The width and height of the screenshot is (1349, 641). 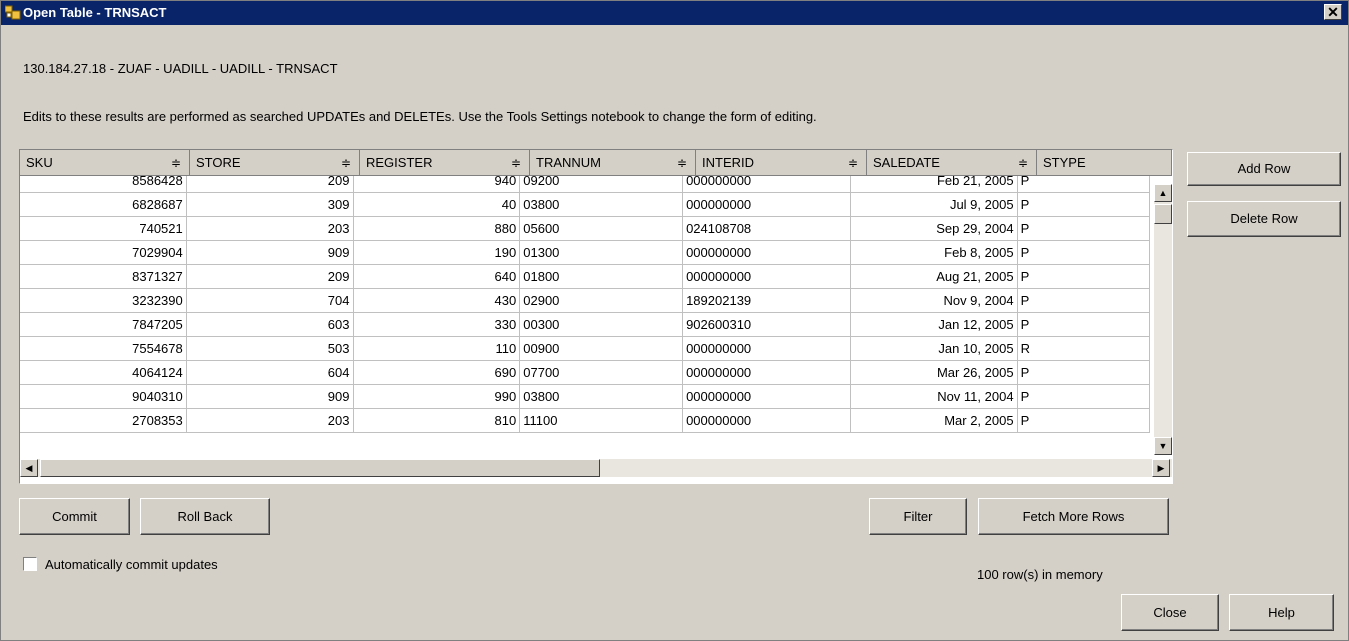 What do you see at coordinates (437, 301) in the screenshot?
I see `cell-register: 430` at bounding box center [437, 301].